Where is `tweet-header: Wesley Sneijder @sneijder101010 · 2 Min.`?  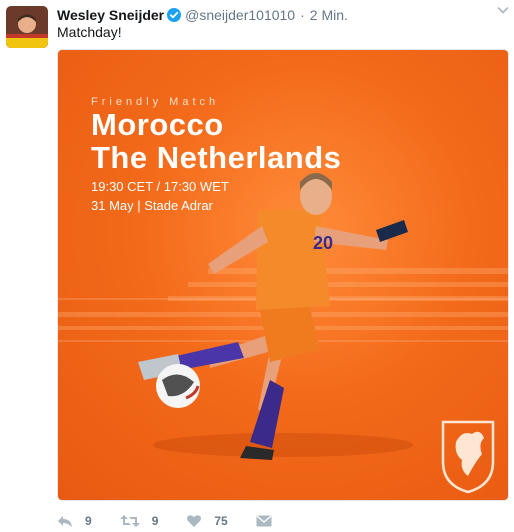
tweet-header: Wesley Sneijder @sneijder101010 · 2 Min. is located at coordinates (280, 15).